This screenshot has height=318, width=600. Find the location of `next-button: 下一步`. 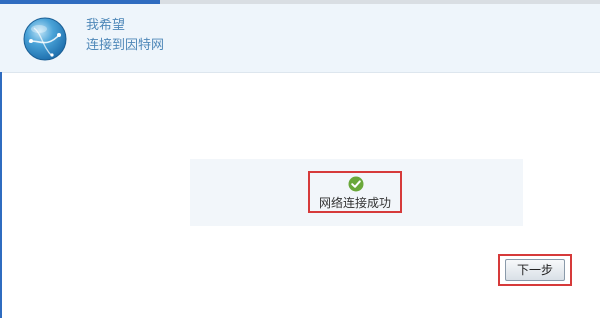

next-button: 下一步 is located at coordinates (535, 270).